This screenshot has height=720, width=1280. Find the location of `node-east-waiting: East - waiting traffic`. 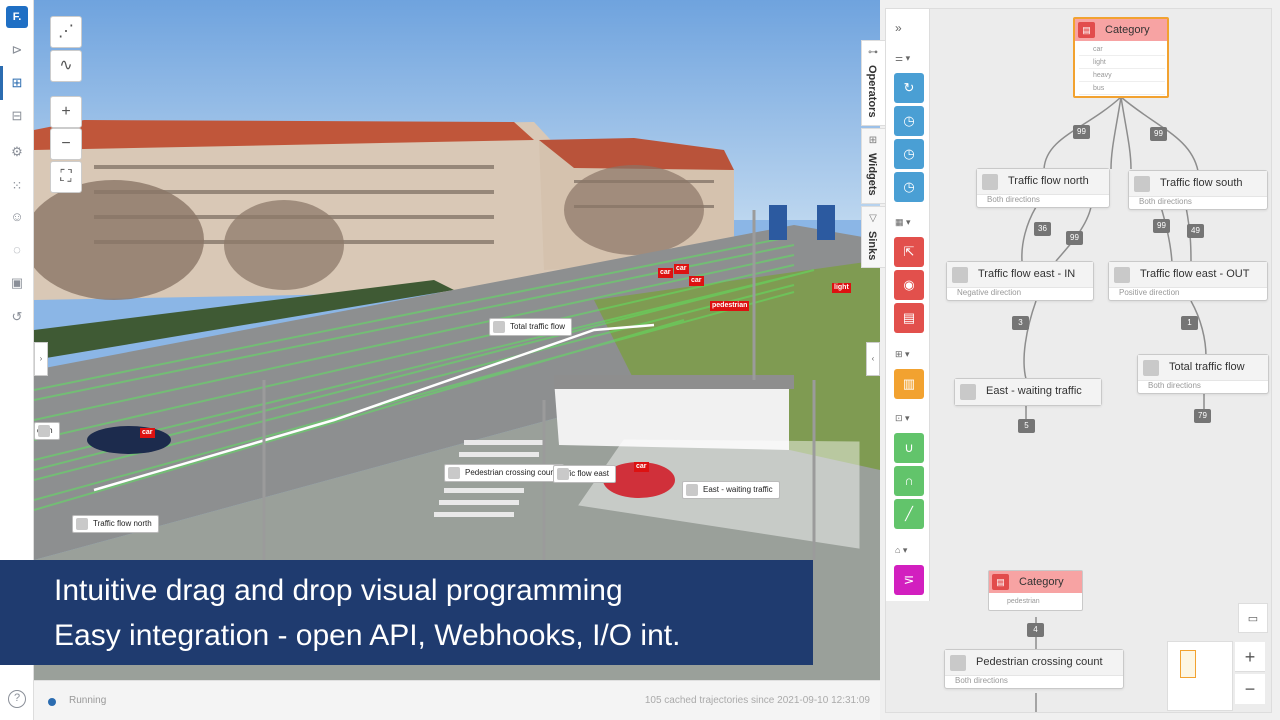

node-east-waiting: East - waiting traffic is located at coordinates (1028, 392).